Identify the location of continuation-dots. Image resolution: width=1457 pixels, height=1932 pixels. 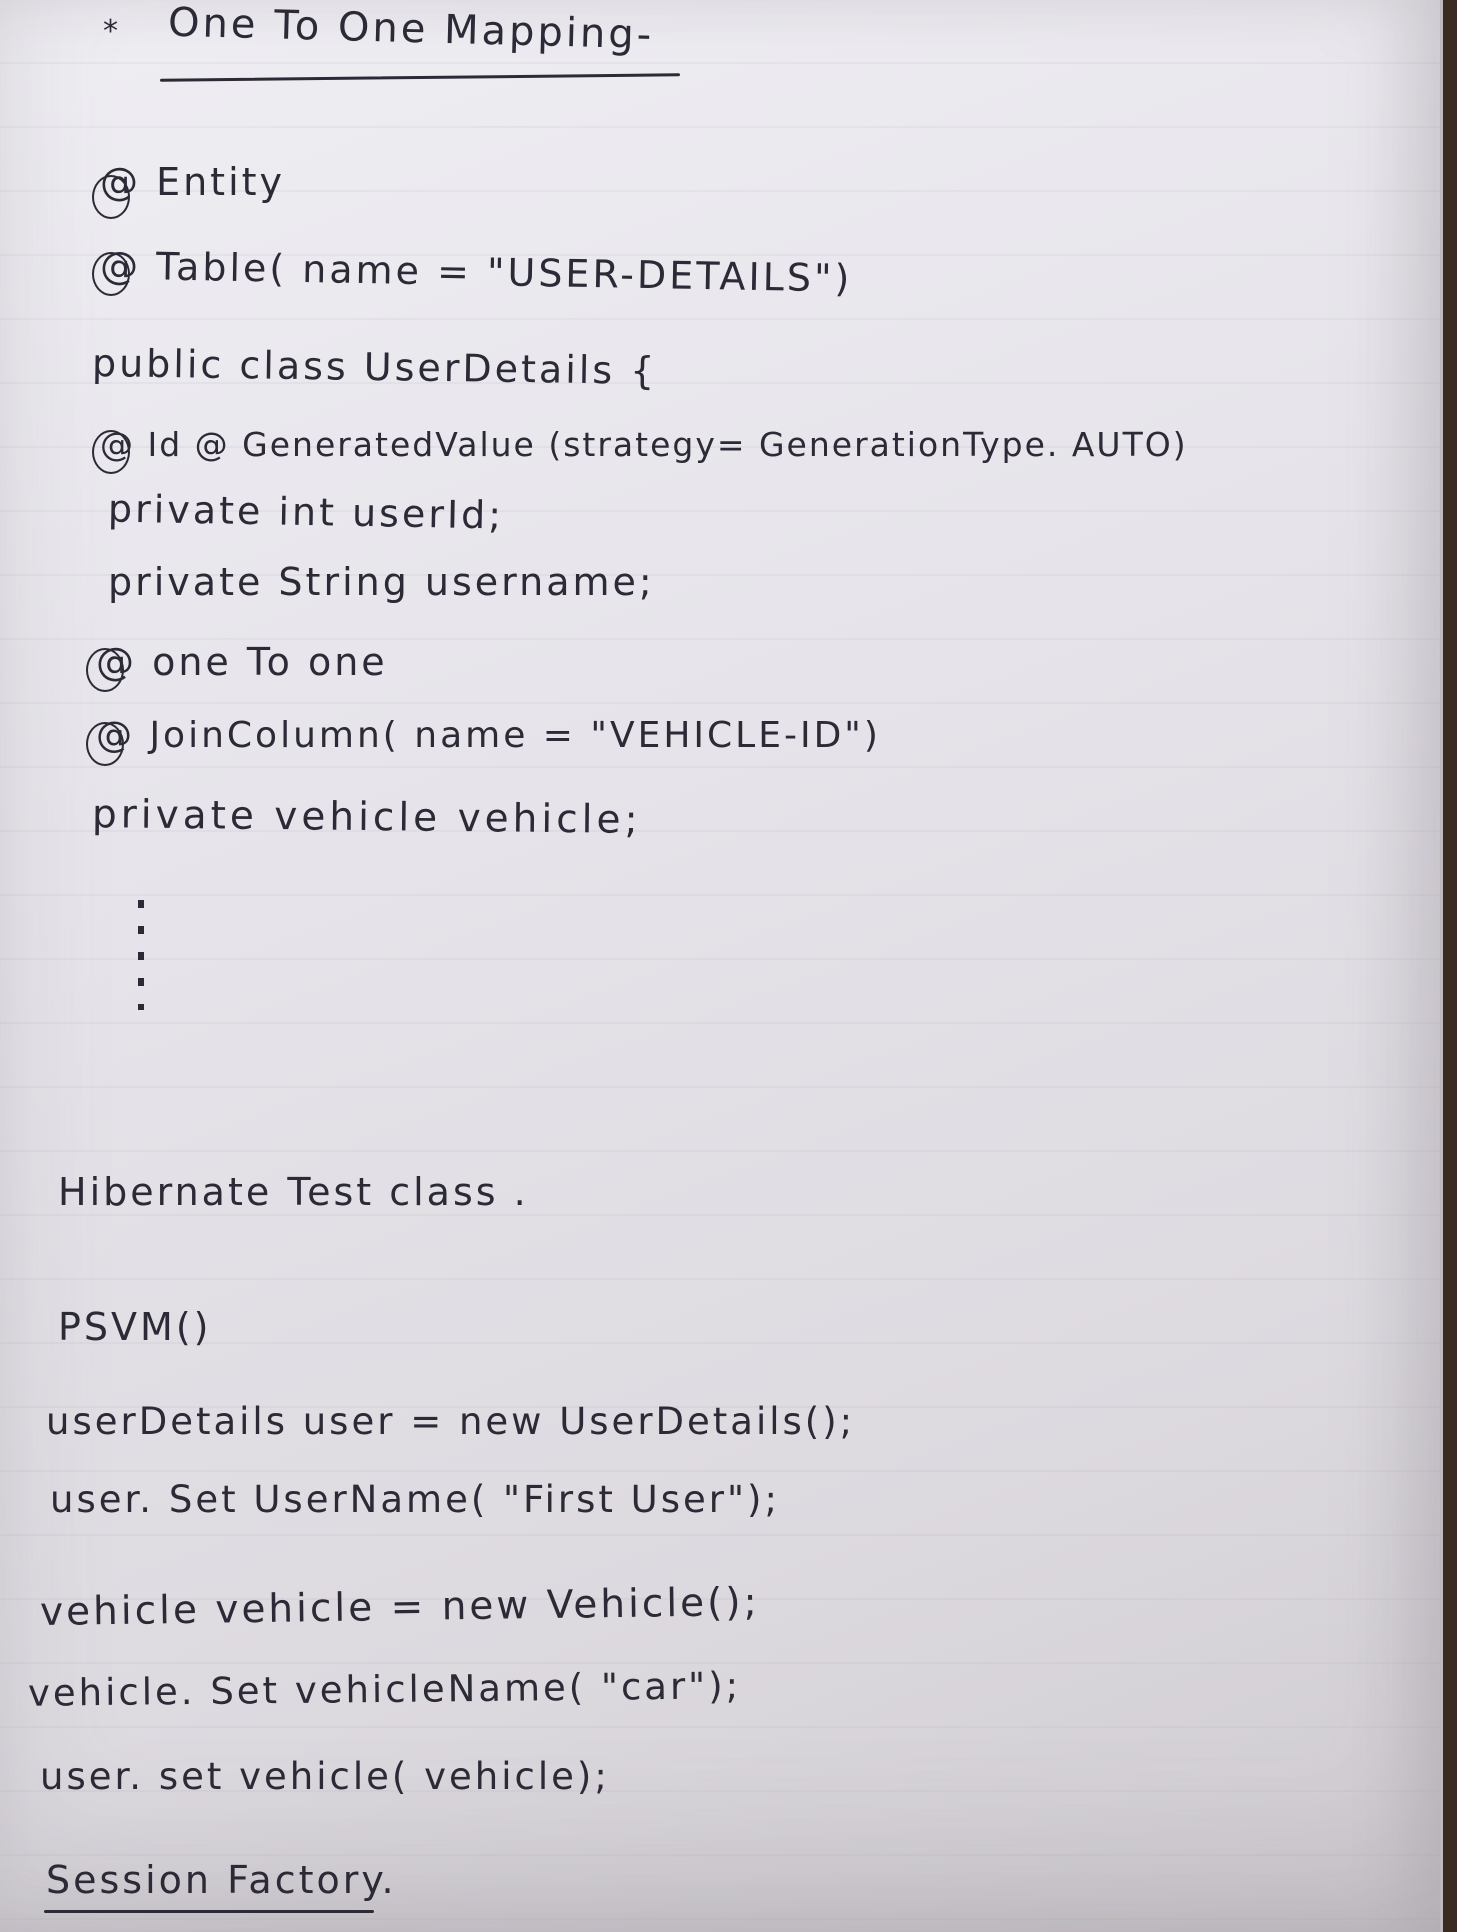
(141, 955).